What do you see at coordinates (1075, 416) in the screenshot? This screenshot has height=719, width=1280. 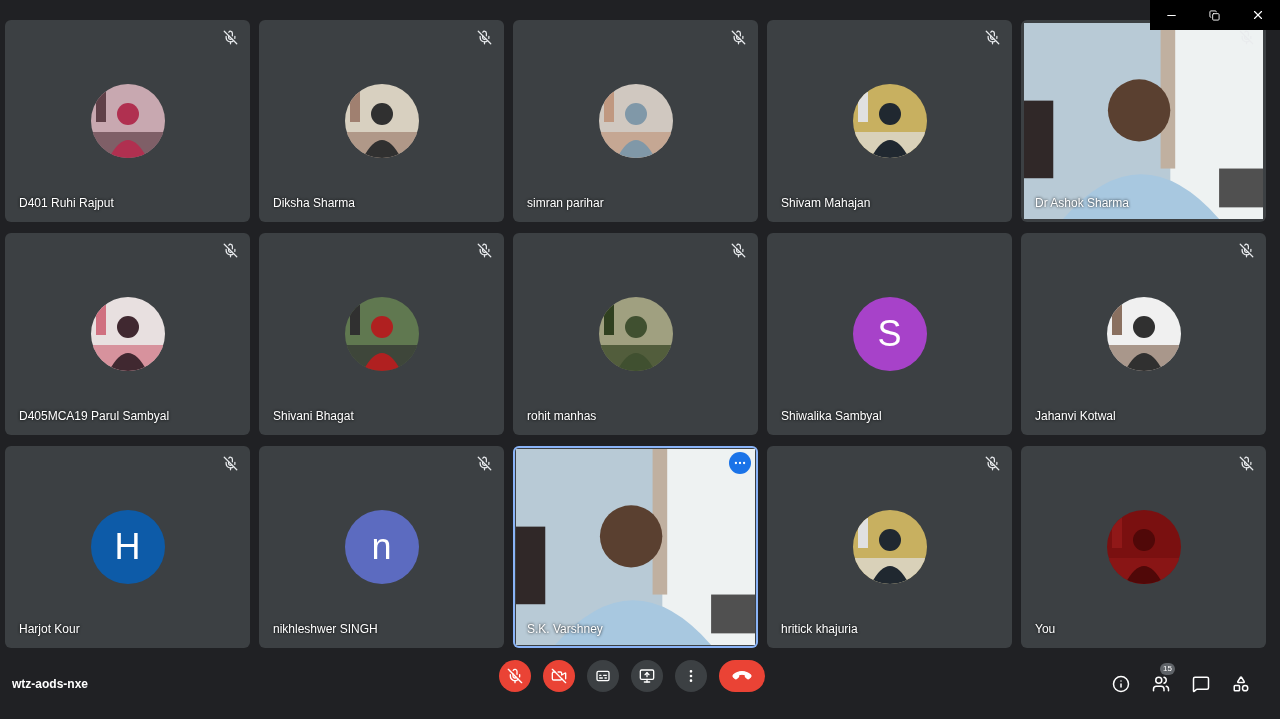 I see `participant-name: Jahanvi Kotwal` at bounding box center [1075, 416].